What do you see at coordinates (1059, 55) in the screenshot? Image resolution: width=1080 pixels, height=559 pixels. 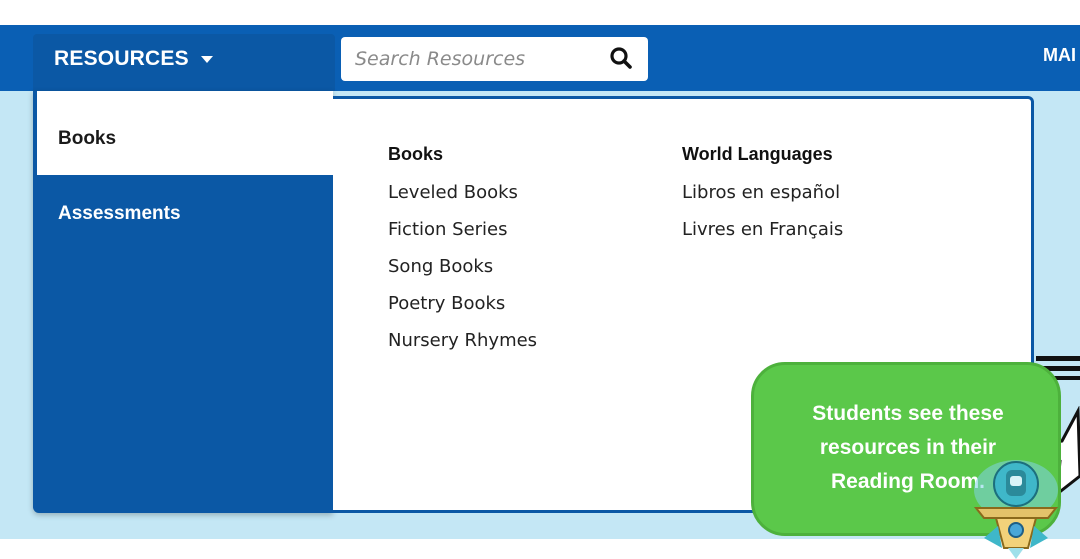 I see `nav-item-manage: MAI` at bounding box center [1059, 55].